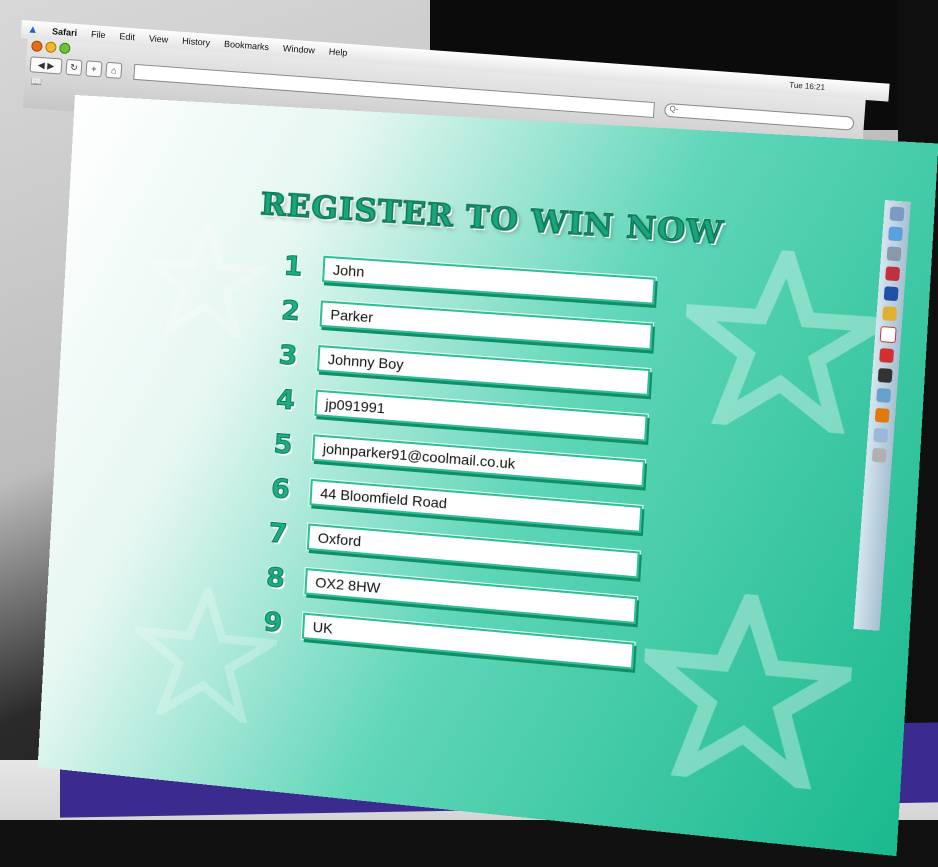 The width and height of the screenshot is (938, 867). What do you see at coordinates (891, 294) in the screenshot?
I see `photoshop-icon` at bounding box center [891, 294].